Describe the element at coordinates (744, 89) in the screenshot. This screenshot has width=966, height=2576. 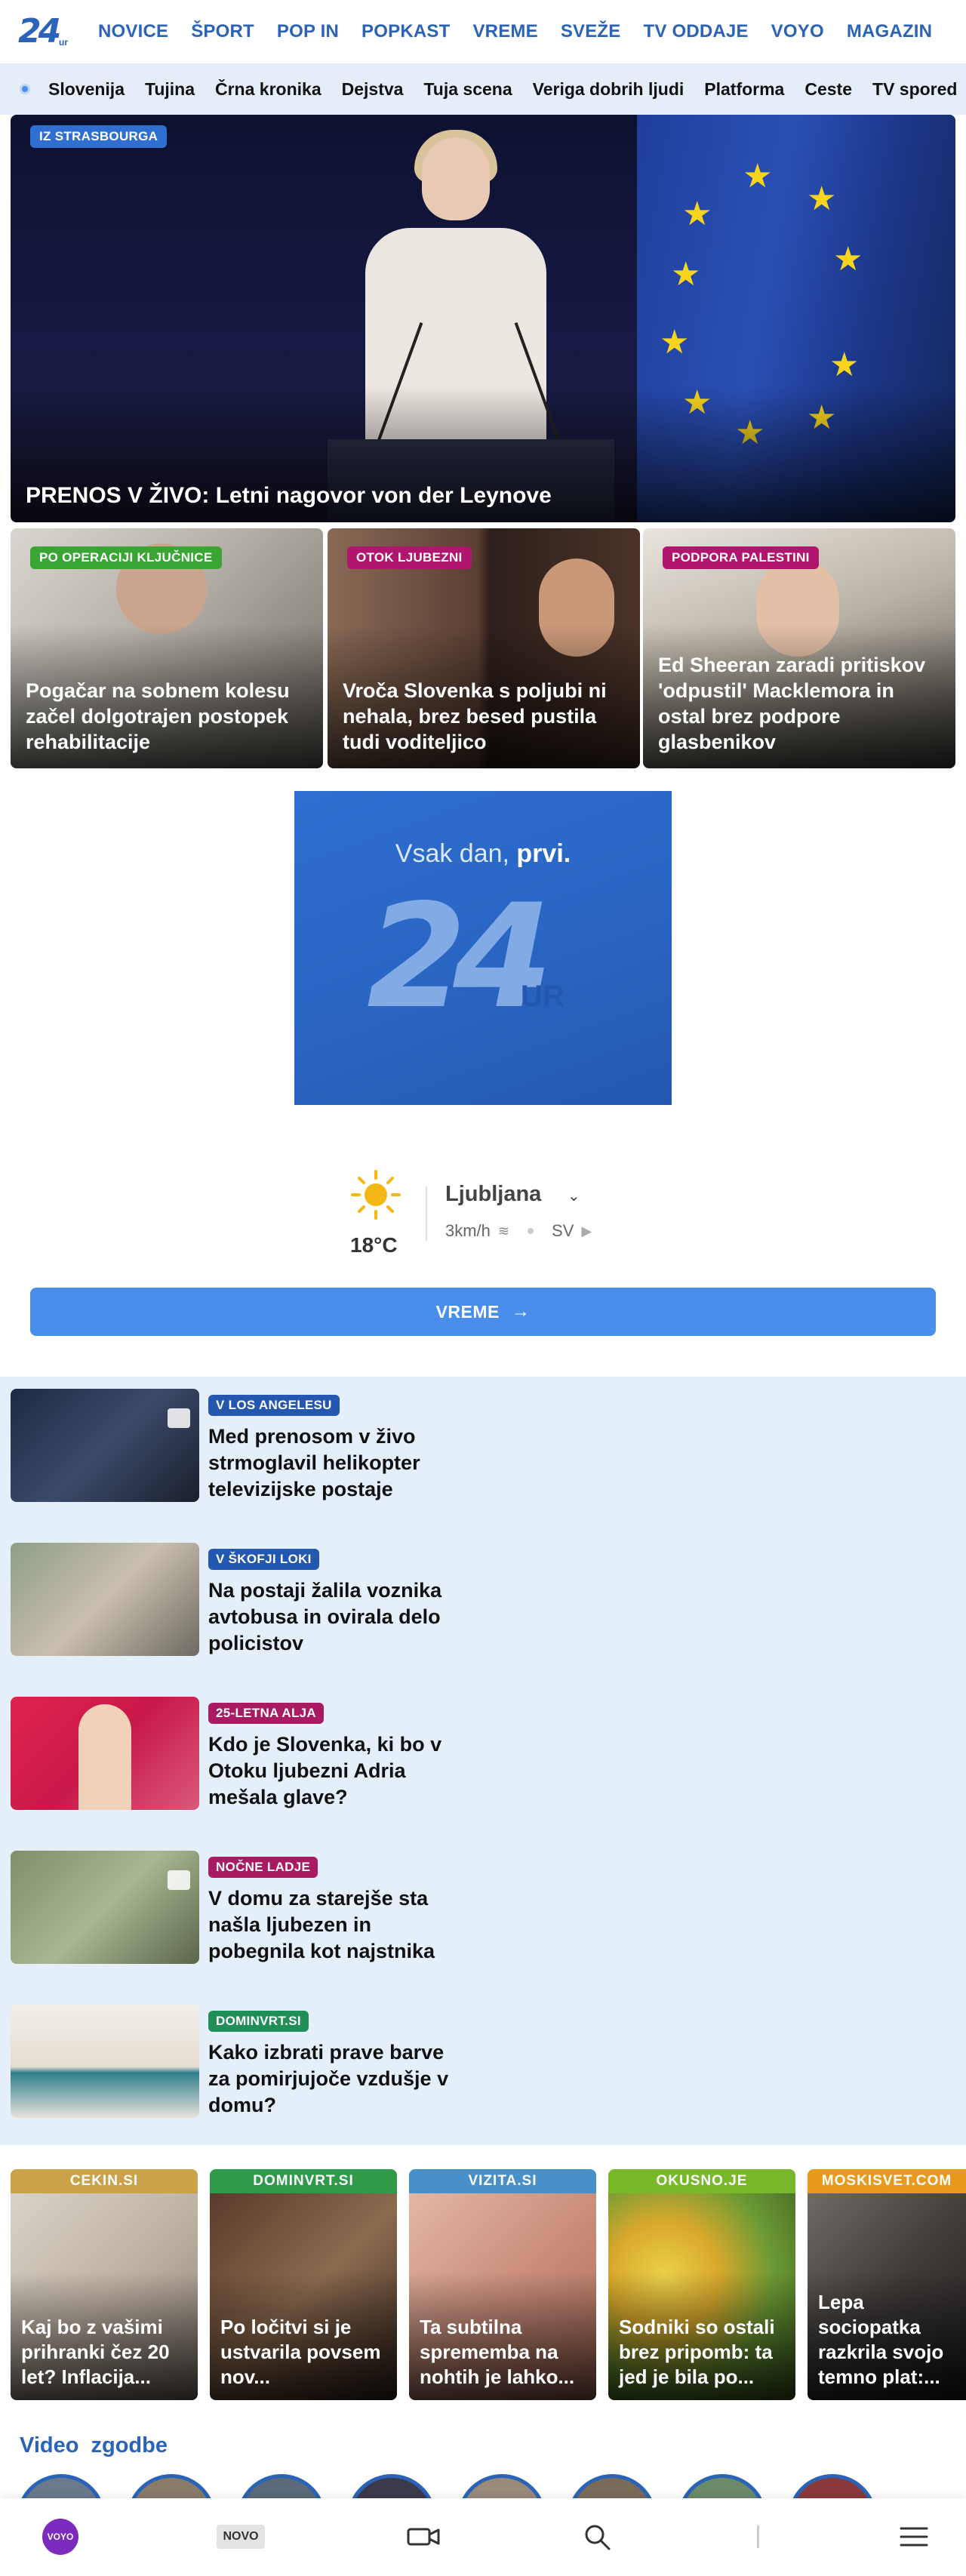
I see `subnav-platforma: Platforma` at that location.